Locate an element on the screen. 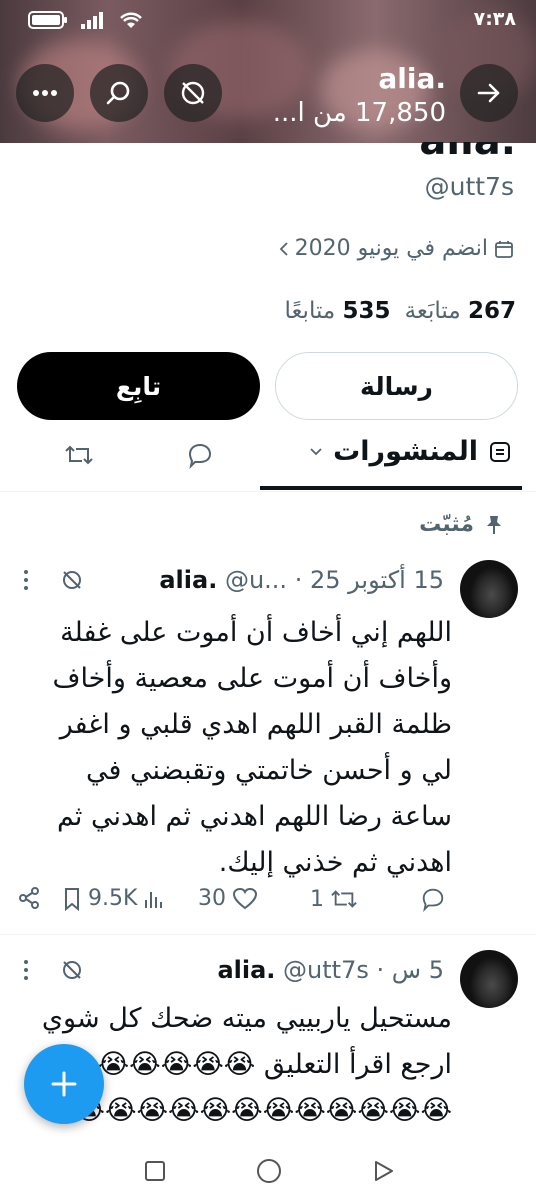 This screenshot has width=536, height=1200. profile-handle: @utt7s is located at coordinates (469, 186).